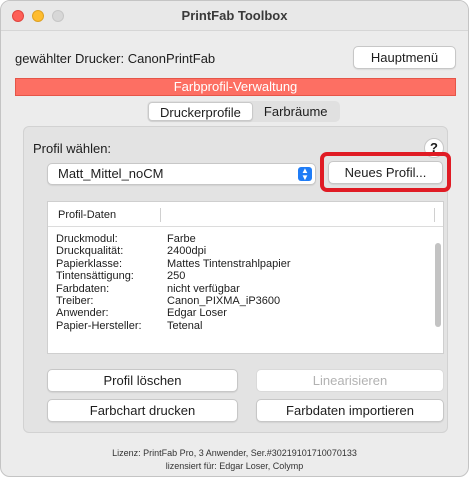 The height and width of the screenshot is (477, 469). What do you see at coordinates (129, 325) in the screenshot?
I see `table-row: Papier-Hersteller: Tetenal` at bounding box center [129, 325].